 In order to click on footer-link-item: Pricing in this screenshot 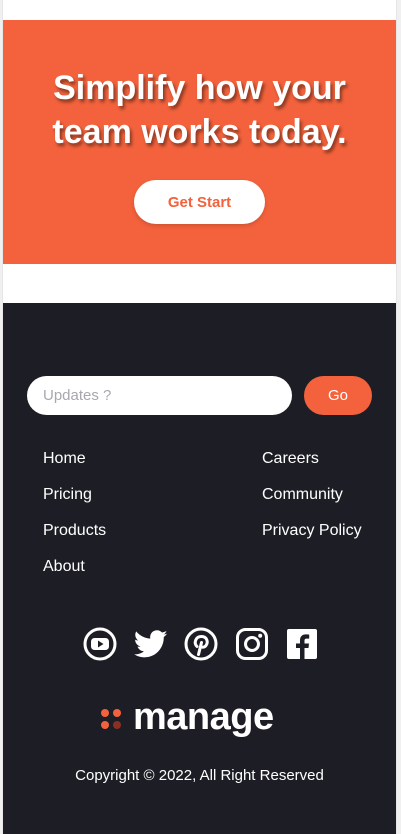, I will do `click(74, 495)`.